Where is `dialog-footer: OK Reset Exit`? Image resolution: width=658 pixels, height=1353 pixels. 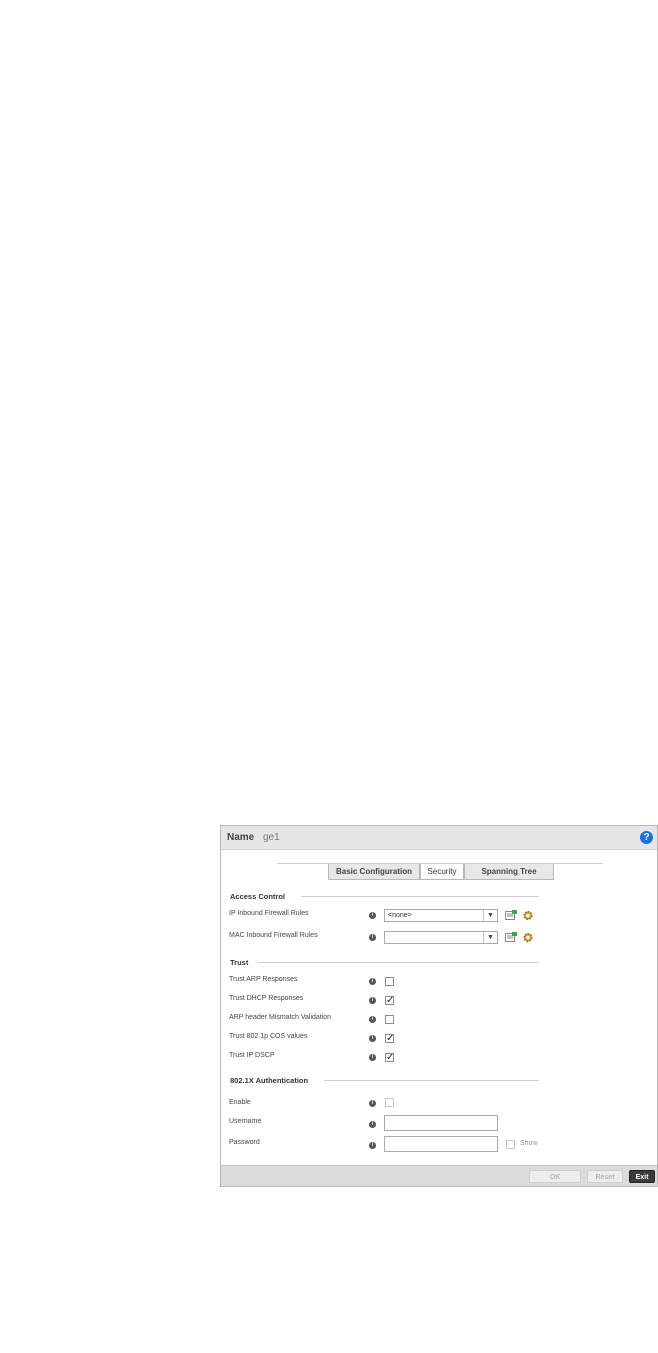
dialog-footer: OK Reset Exit is located at coordinates (439, 1175).